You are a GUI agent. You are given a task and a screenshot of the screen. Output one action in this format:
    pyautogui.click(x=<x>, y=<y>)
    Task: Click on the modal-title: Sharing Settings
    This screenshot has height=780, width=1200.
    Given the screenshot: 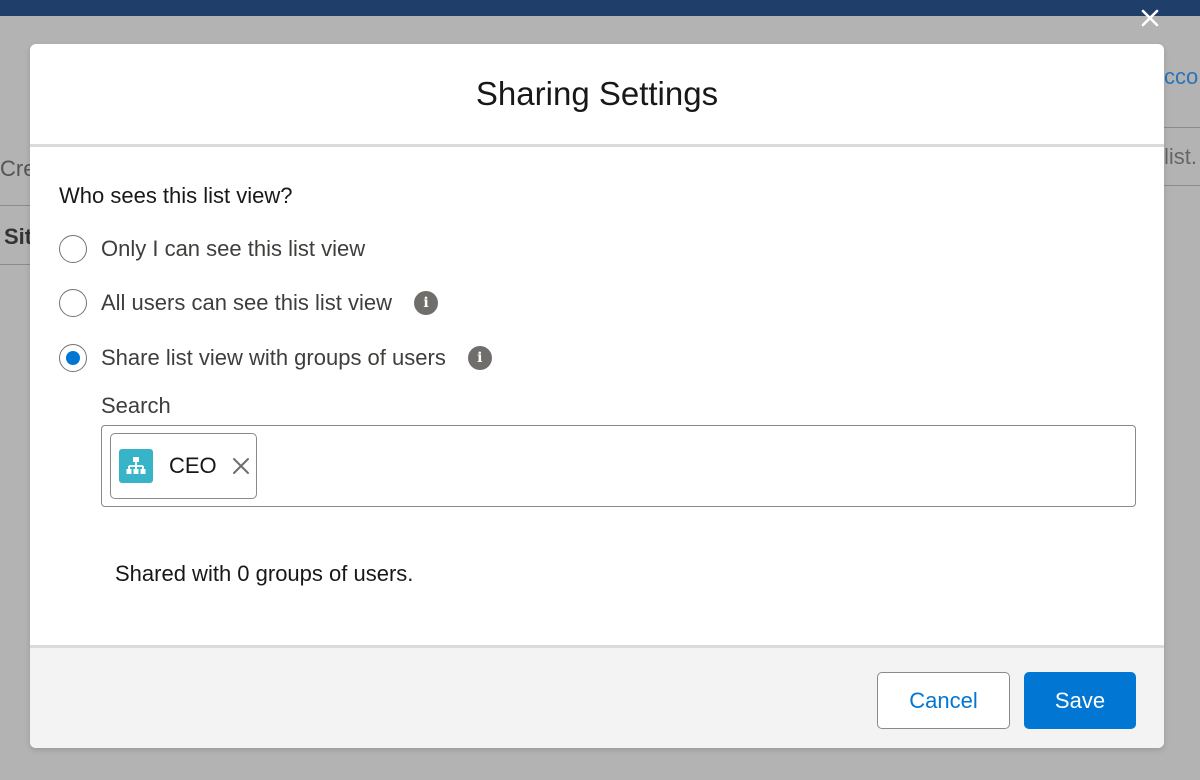 What is the action you would take?
    pyautogui.click(x=597, y=93)
    